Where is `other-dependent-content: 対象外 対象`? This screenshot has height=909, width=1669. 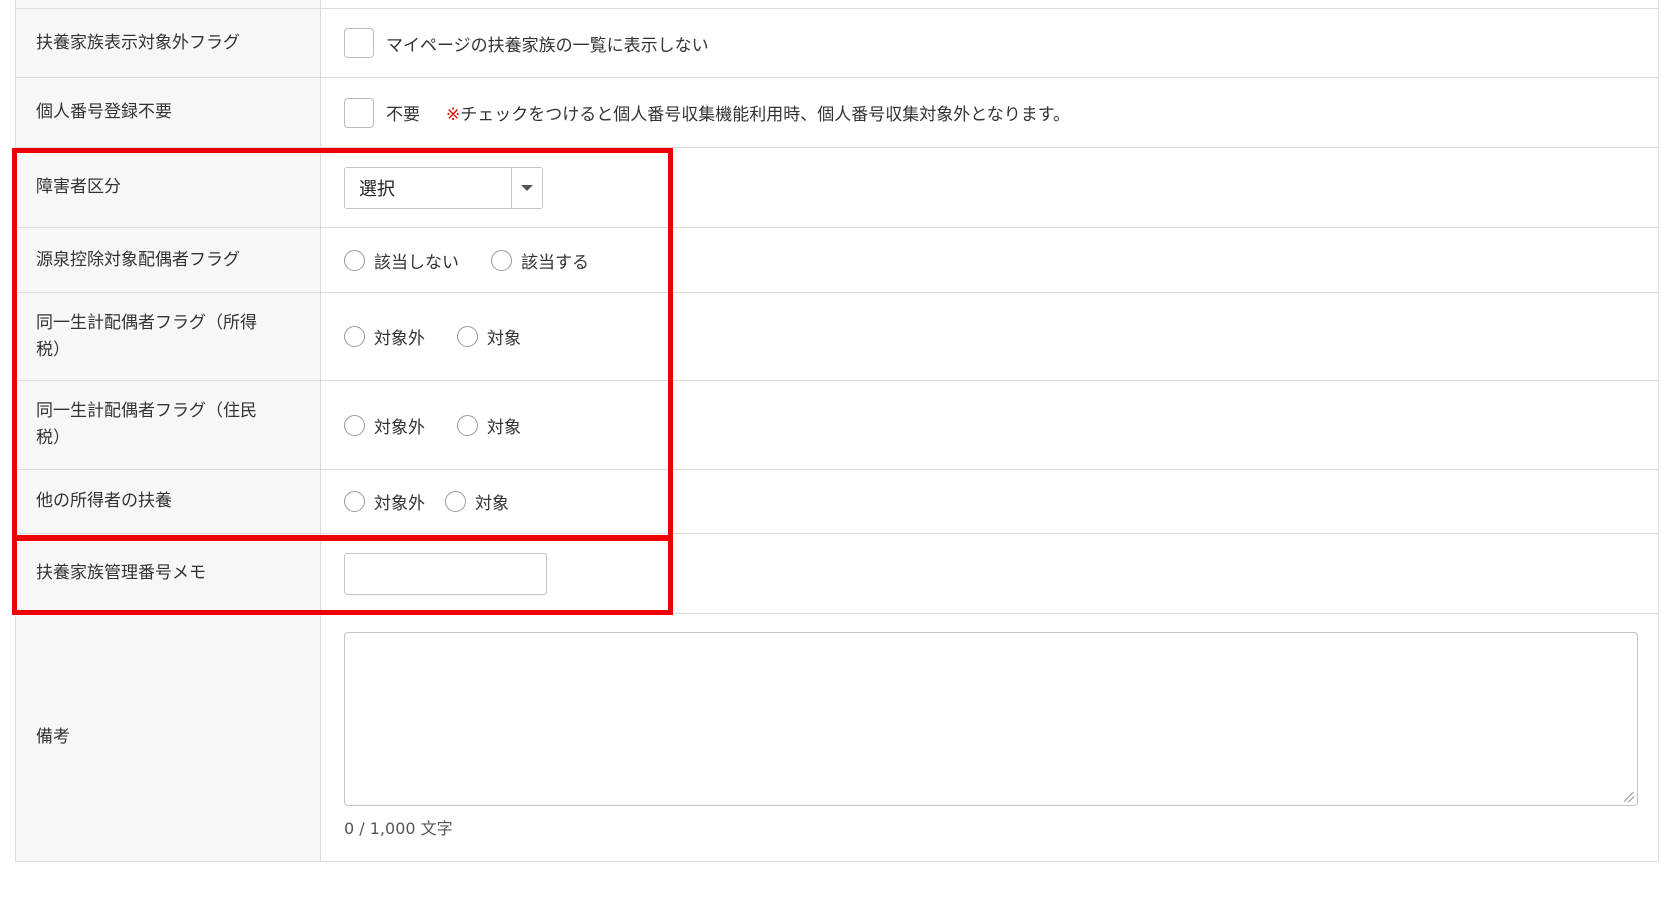 other-dependent-content: 対象外 対象 is located at coordinates (990, 501).